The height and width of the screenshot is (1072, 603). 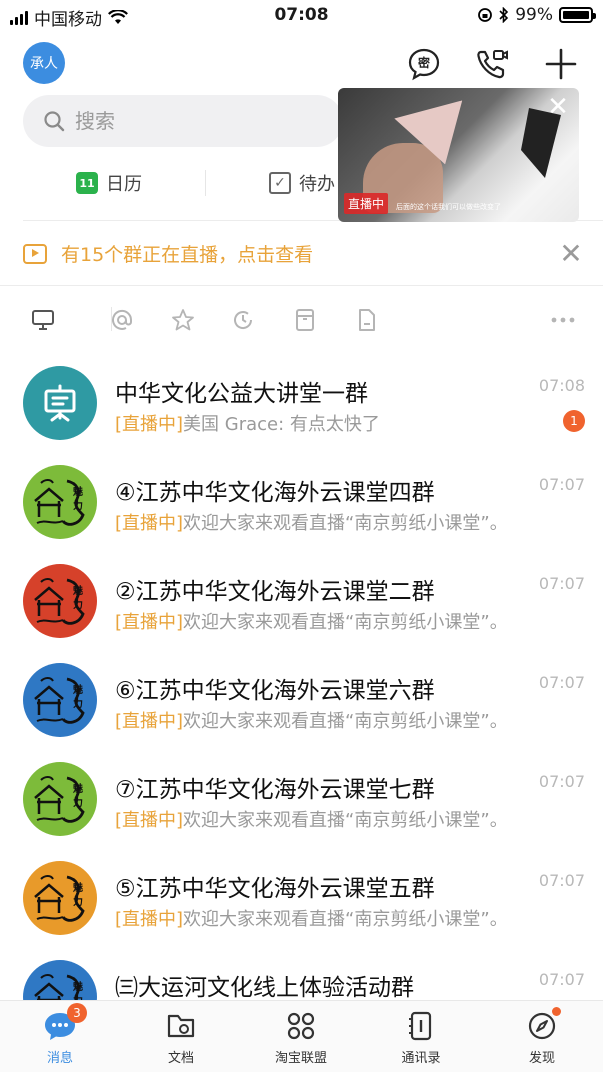 I want to click on battery-icon, so click(x=577, y=15).